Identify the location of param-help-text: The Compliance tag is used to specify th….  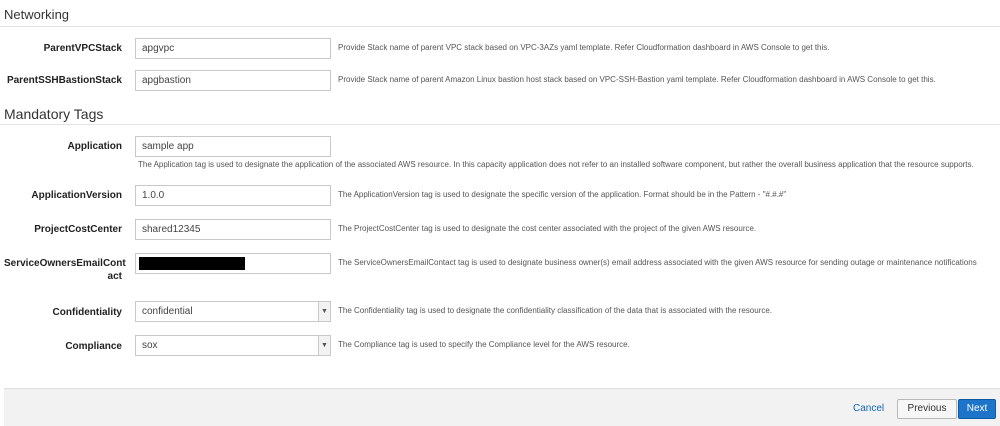
(484, 344).